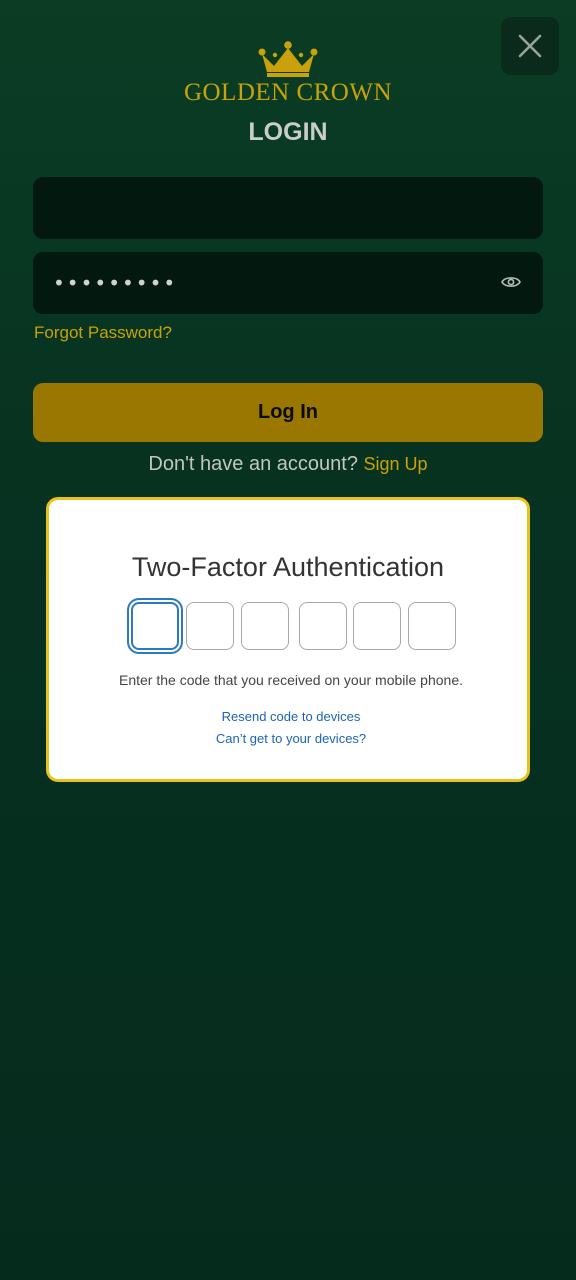  I want to click on password-input, so click(273, 283).